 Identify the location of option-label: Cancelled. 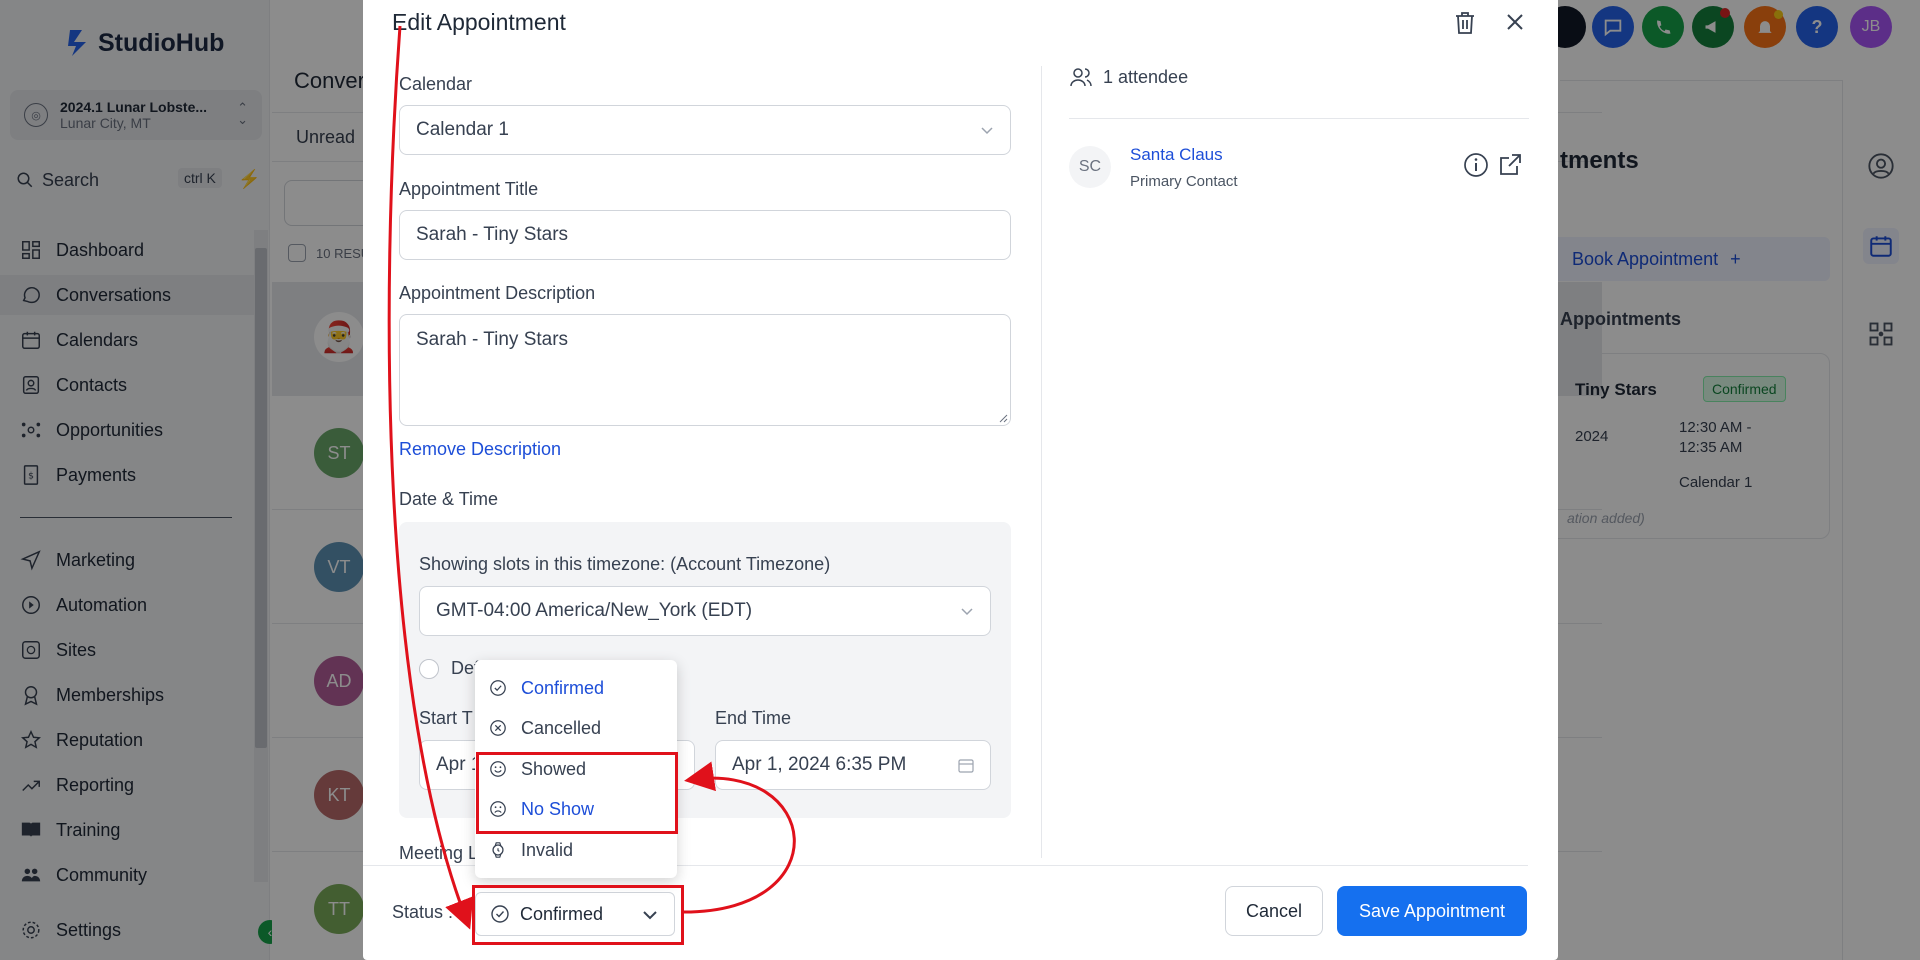
(561, 727).